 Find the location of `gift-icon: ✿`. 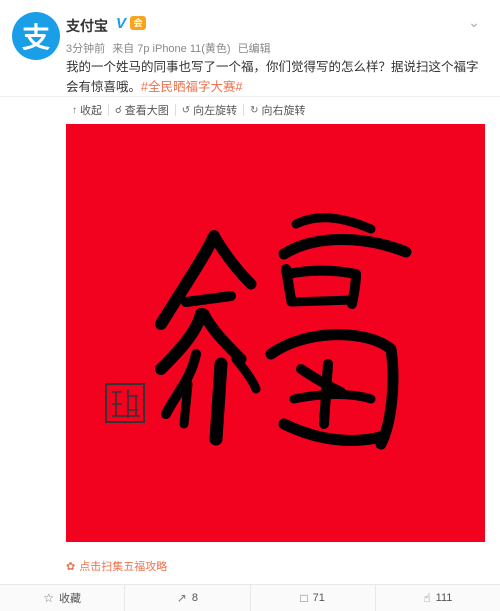

gift-icon: ✿ is located at coordinates (71, 566).